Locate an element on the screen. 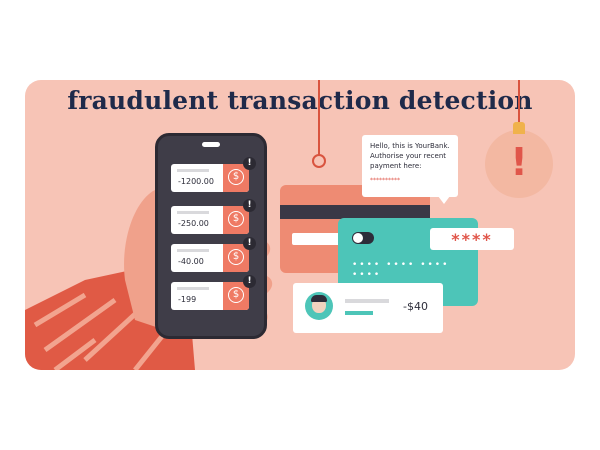 This screenshot has width=600, height=450. transaction-row: -1200.00 $ ! is located at coordinates (213, 174).